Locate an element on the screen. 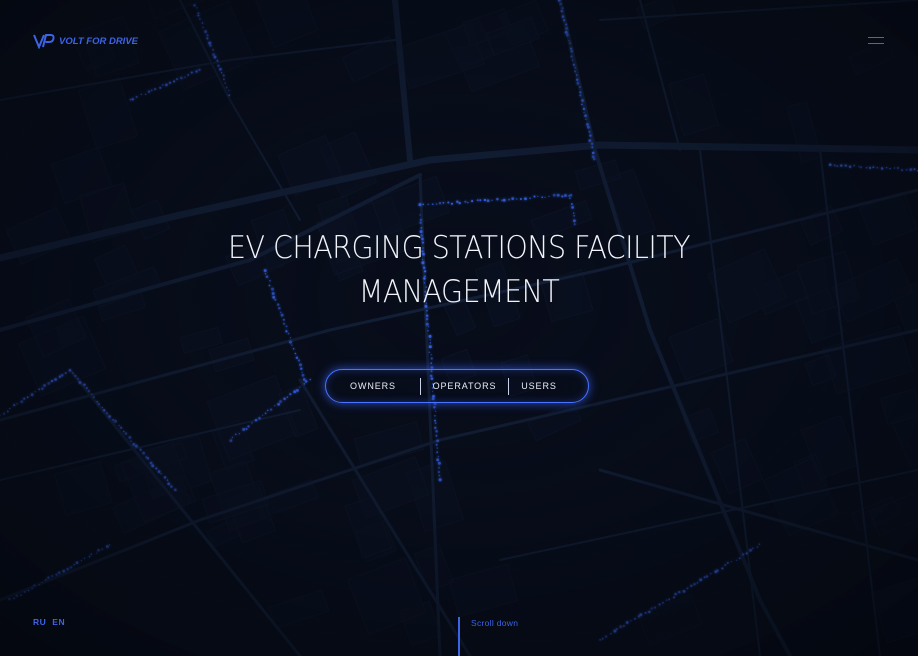 Image resolution: width=918 pixels, height=656 pixels. page-title-line-1: EV CHARGING STATIONS FACILITY is located at coordinates (459, 248).